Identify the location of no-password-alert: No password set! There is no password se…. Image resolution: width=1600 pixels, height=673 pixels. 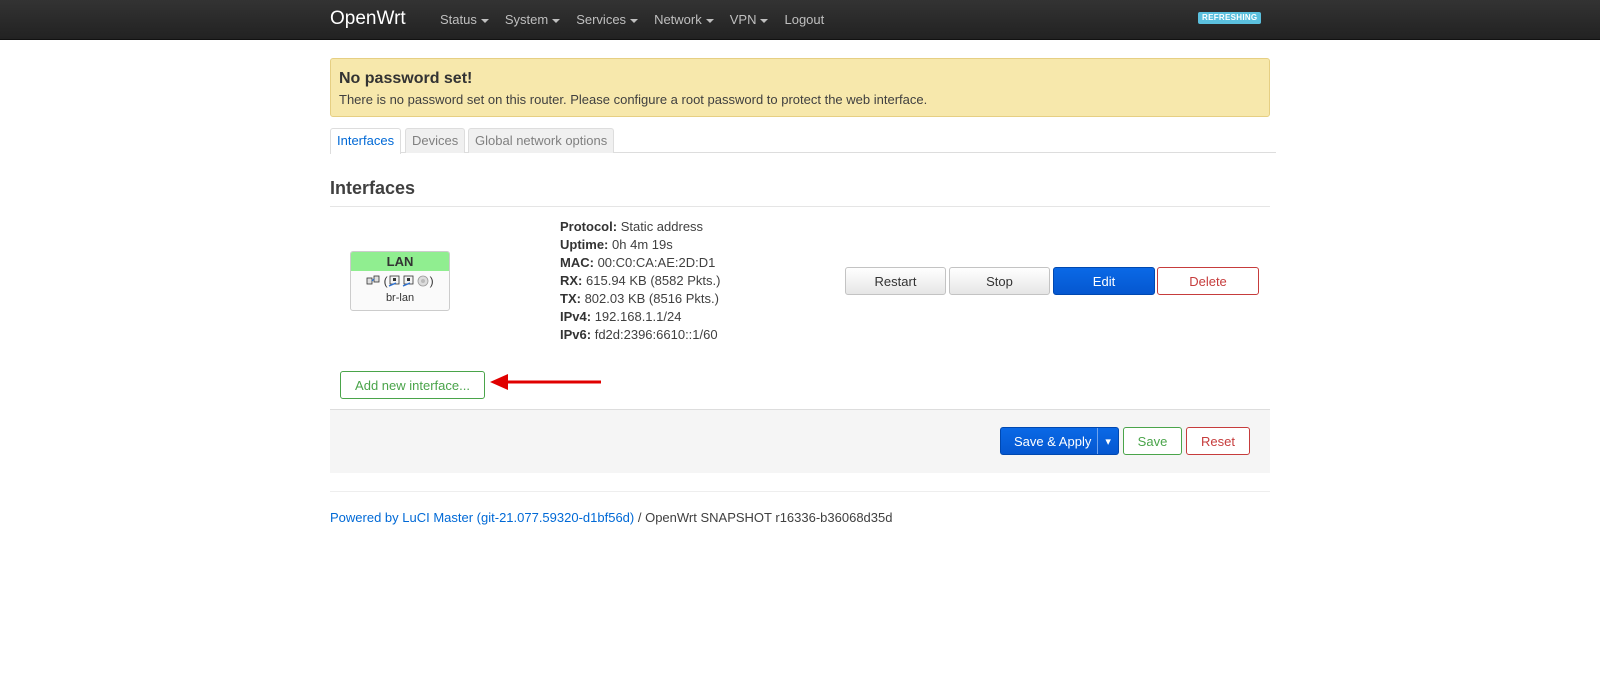
(800, 87).